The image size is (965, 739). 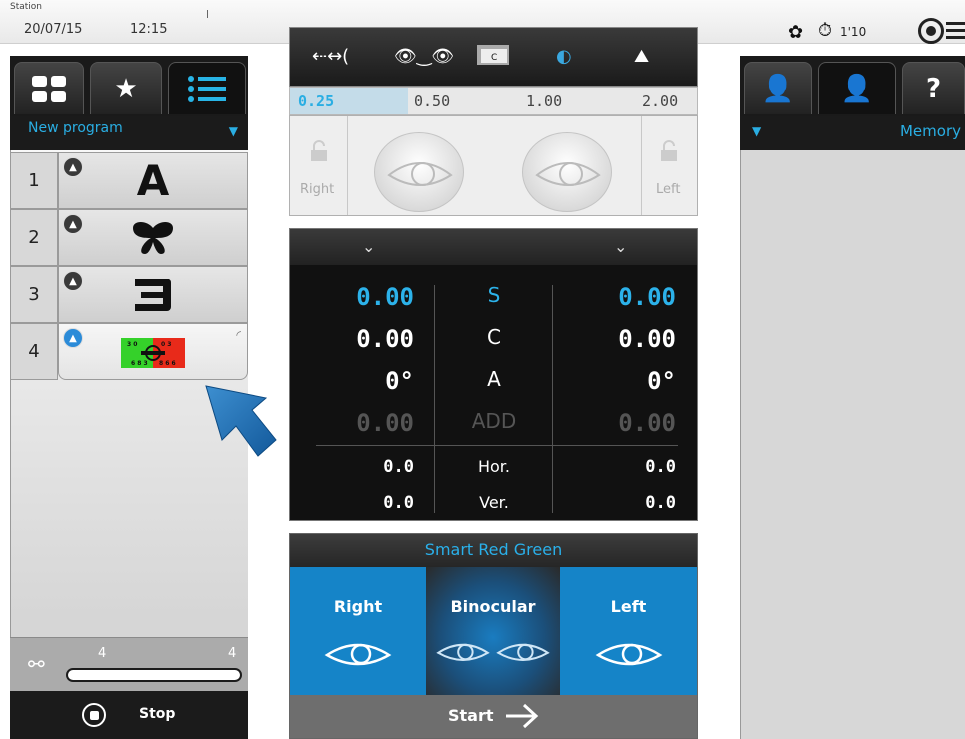 What do you see at coordinates (852, 133) in the screenshot?
I see `memory-selector: ▼ Memory` at bounding box center [852, 133].